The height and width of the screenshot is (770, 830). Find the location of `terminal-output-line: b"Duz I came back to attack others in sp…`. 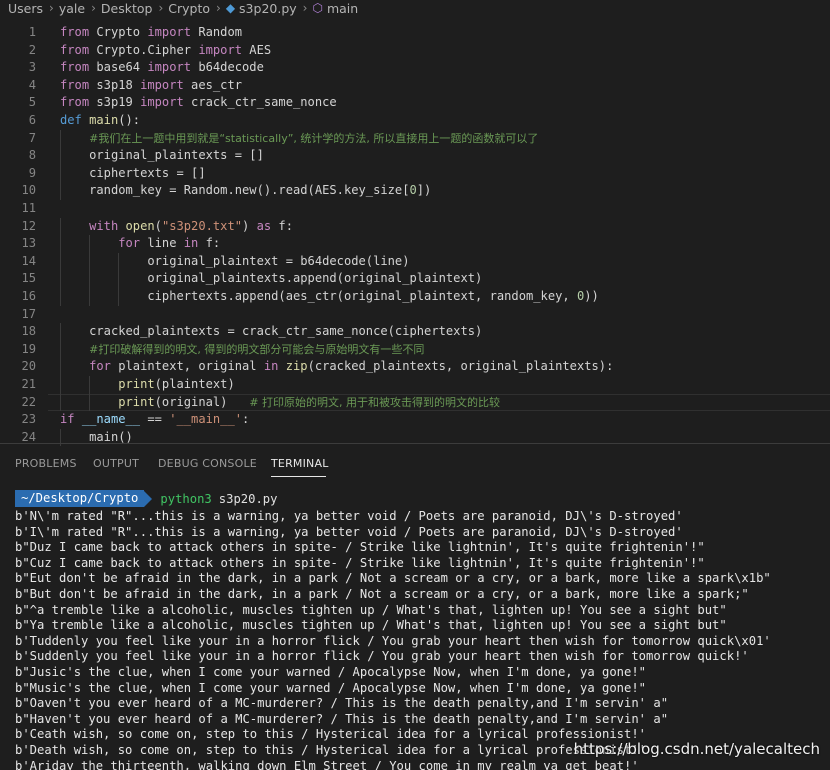

terminal-output-line: b"Duz I came back to attack others in sp… is located at coordinates (360, 547).